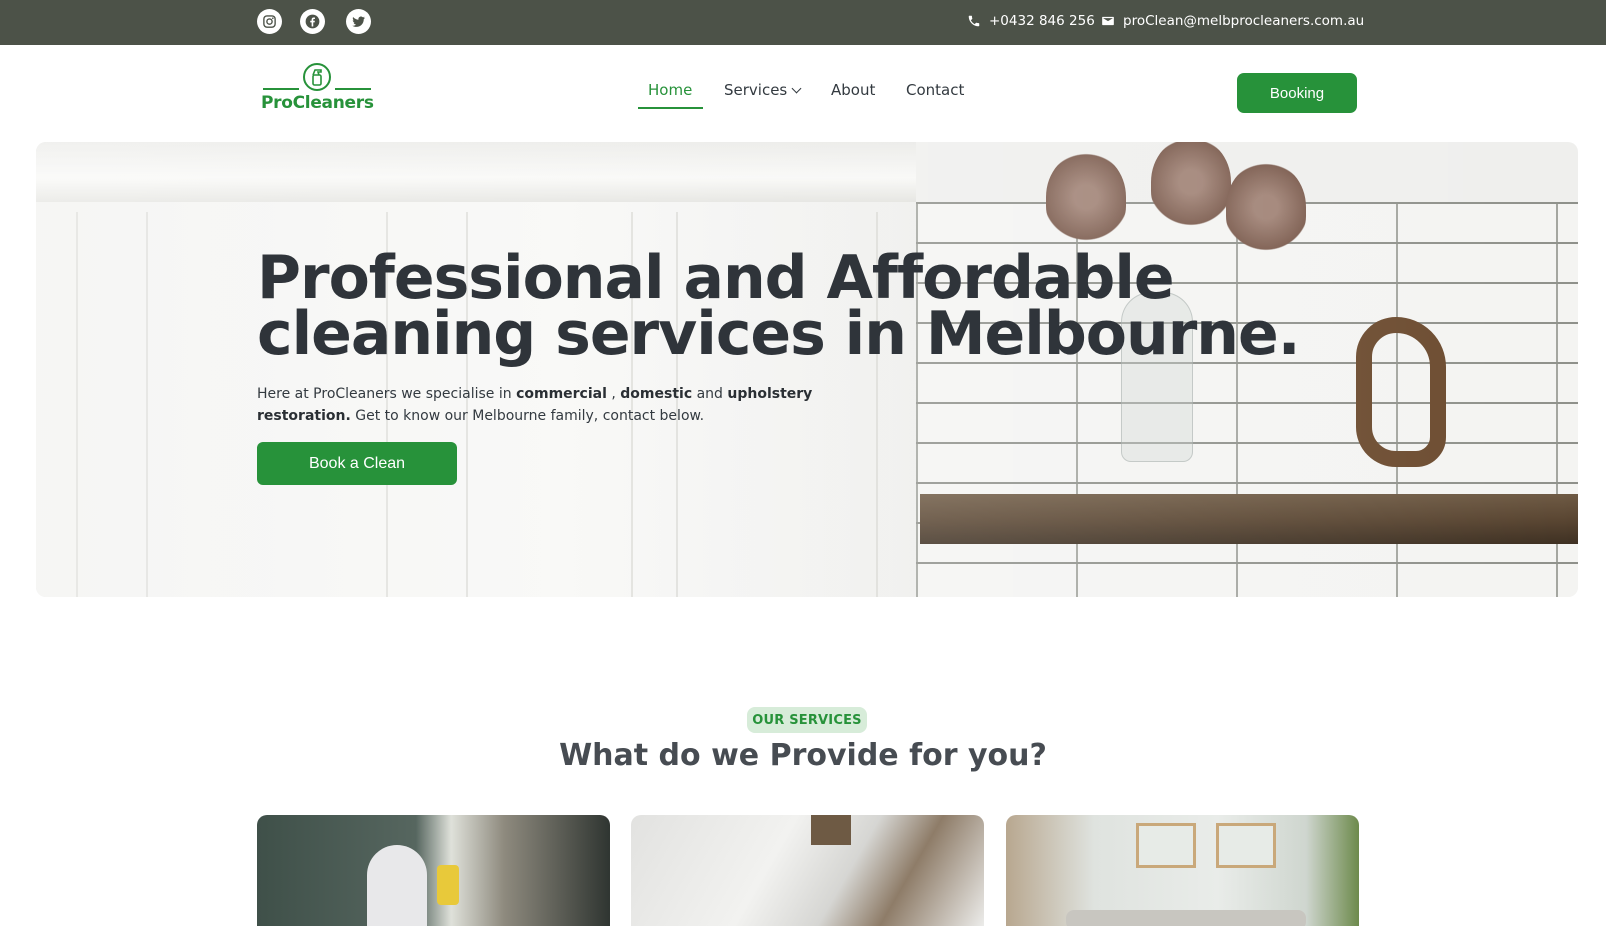 Image resolution: width=1606 pixels, height=926 pixels. What do you see at coordinates (448, 885) in the screenshot?
I see `yellow-glove` at bounding box center [448, 885].